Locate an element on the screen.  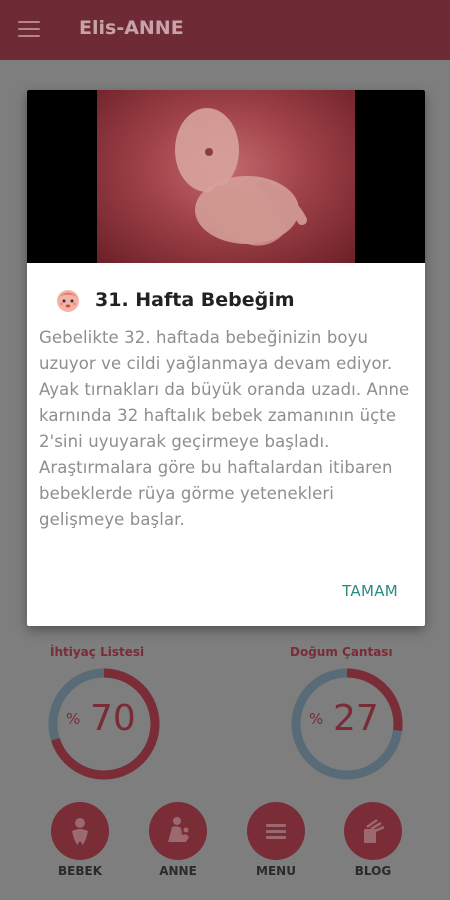
app-title: Elis-ANNE is located at coordinates (131, 28).